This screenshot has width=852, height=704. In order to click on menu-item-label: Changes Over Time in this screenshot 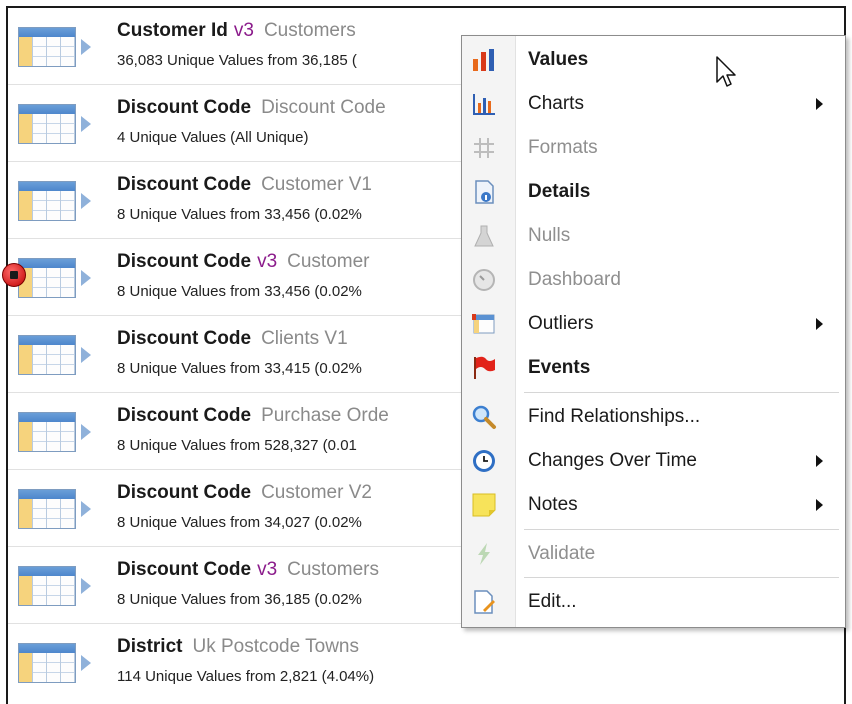, I will do `click(612, 460)`.